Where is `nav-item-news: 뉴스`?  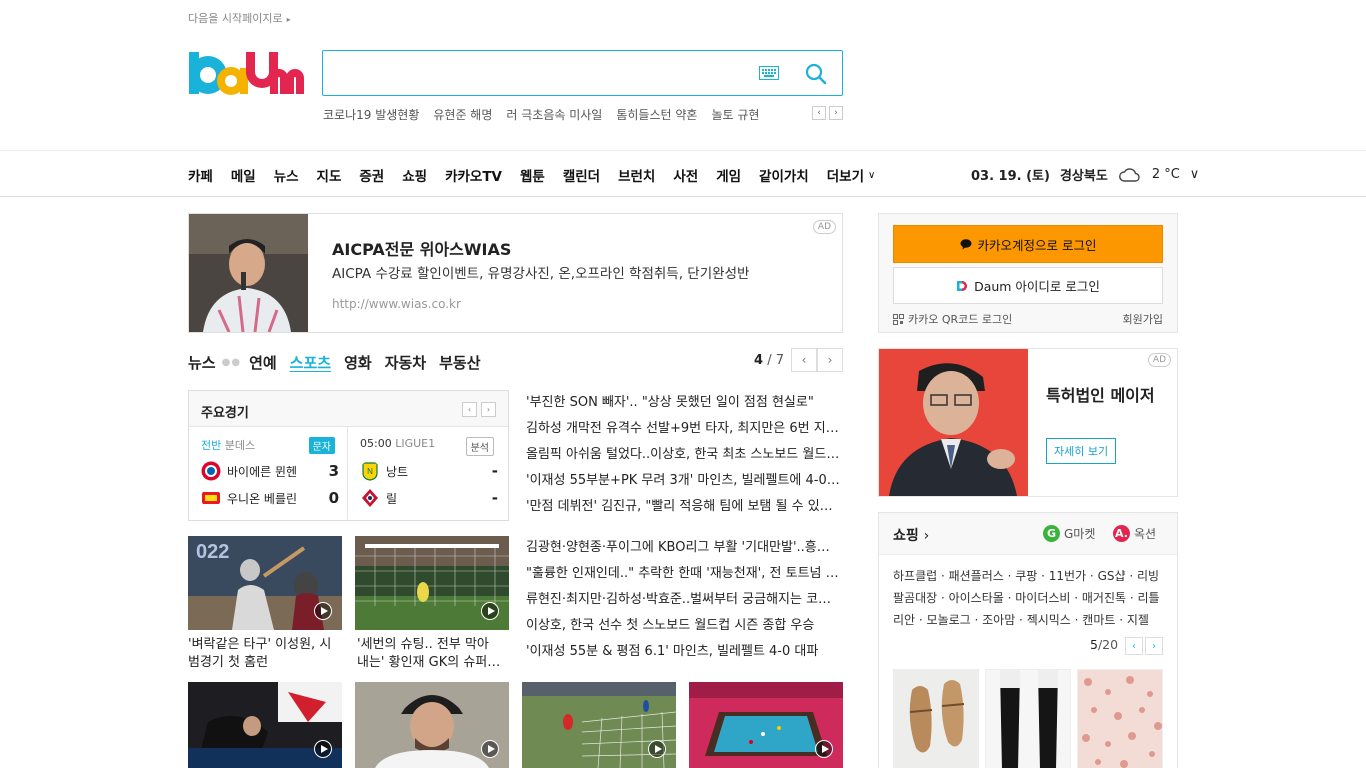 nav-item-news: 뉴스 is located at coordinates (286, 175).